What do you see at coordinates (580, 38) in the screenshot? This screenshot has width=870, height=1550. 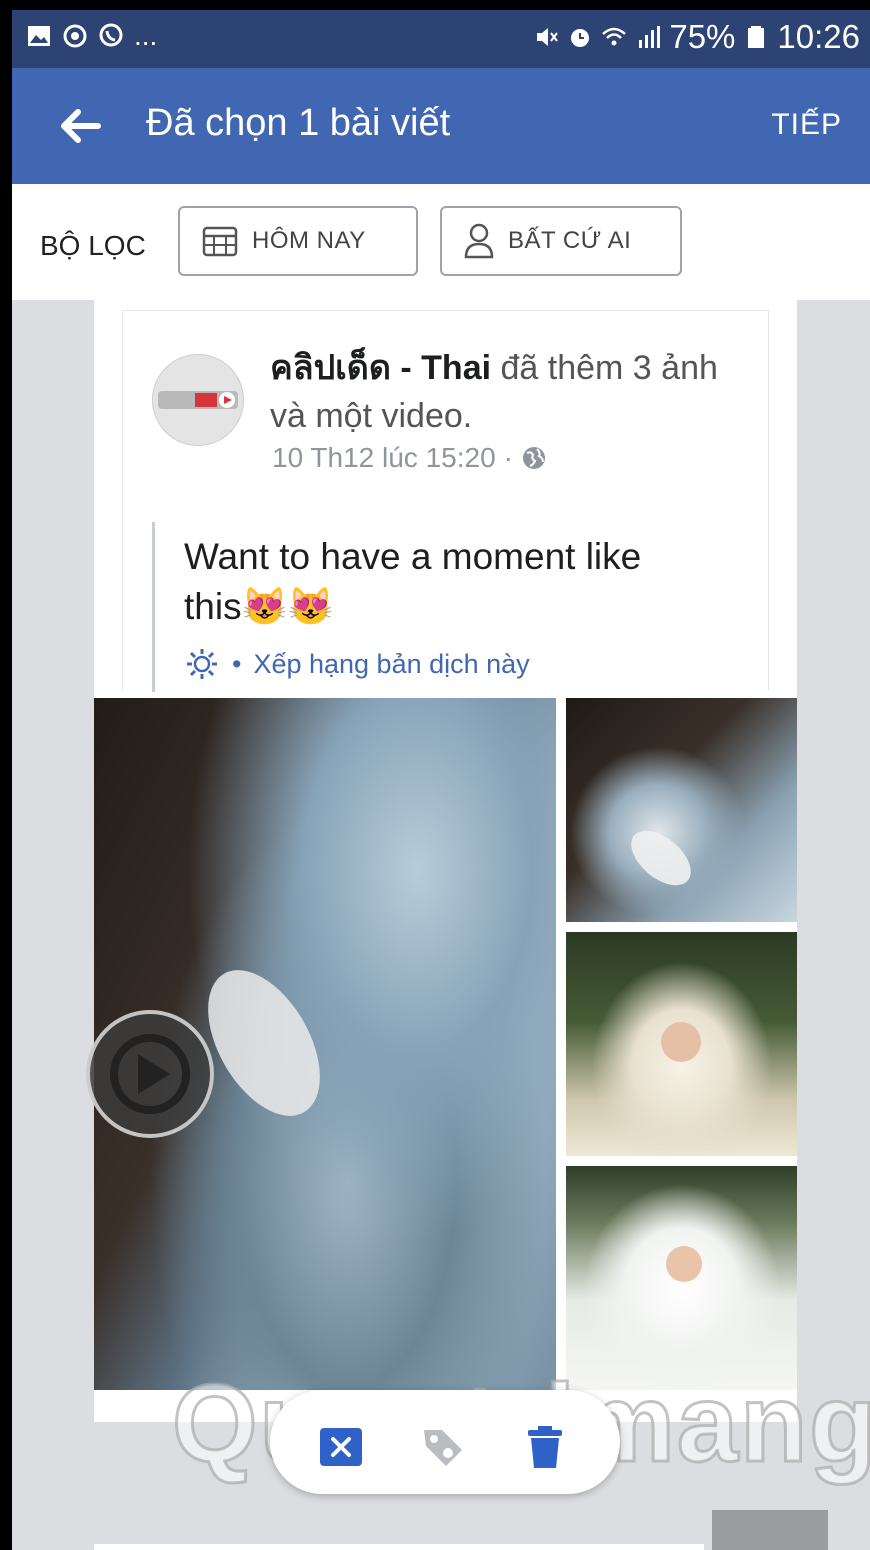 I see `alarm-icon` at bounding box center [580, 38].